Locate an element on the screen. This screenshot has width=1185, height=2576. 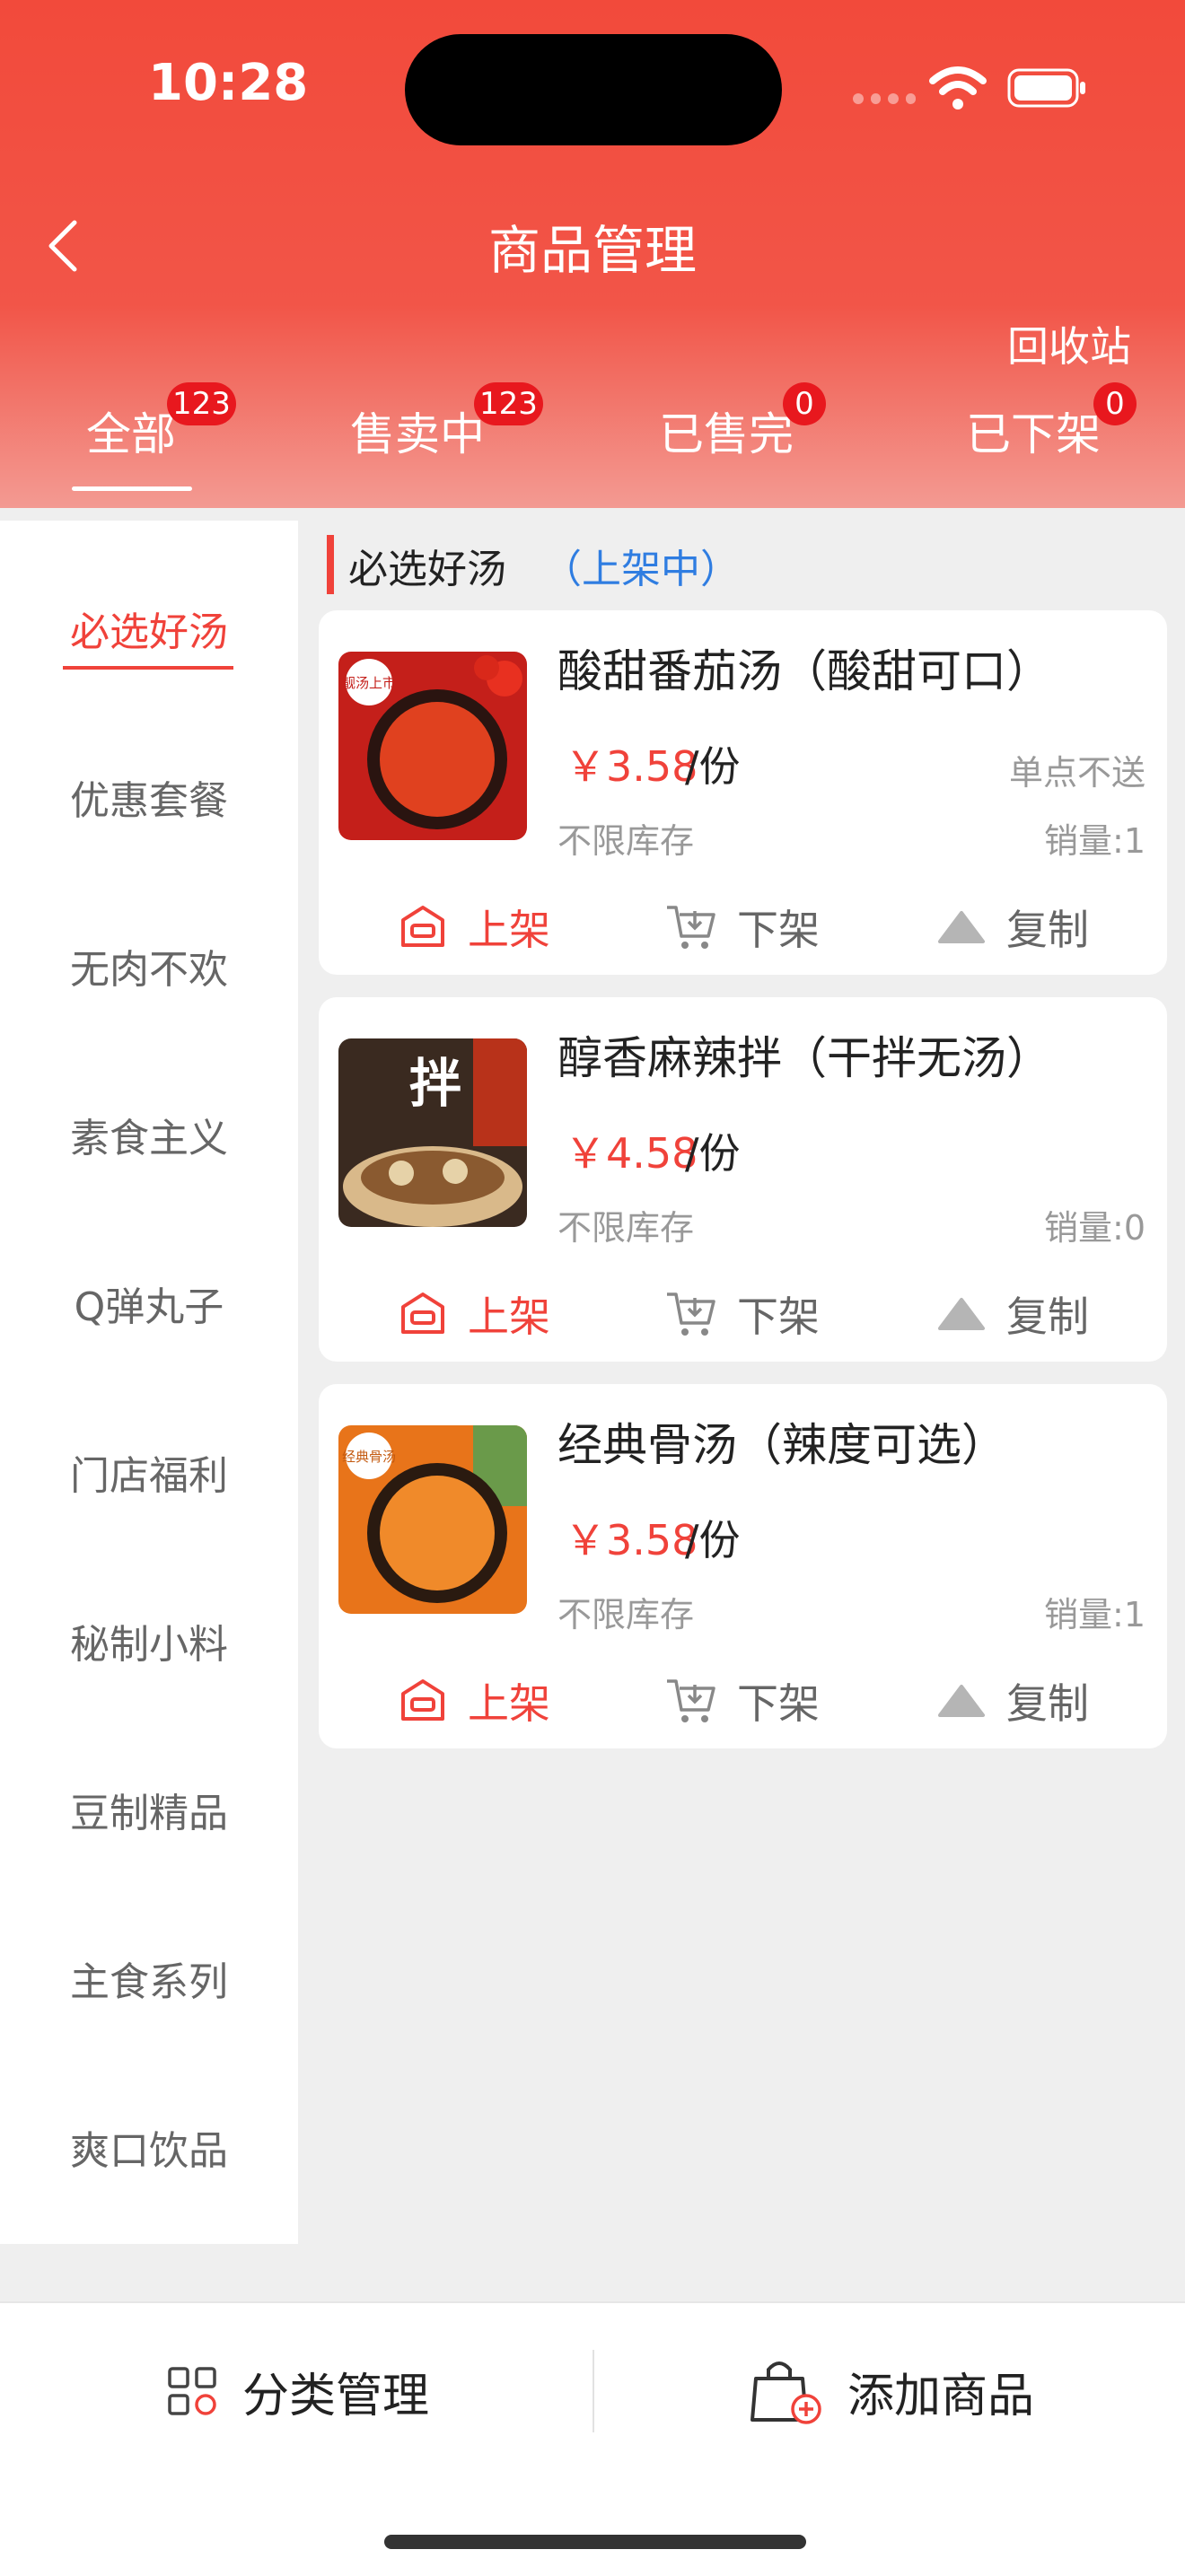
image-label: 靓汤上市 is located at coordinates (369, 683).